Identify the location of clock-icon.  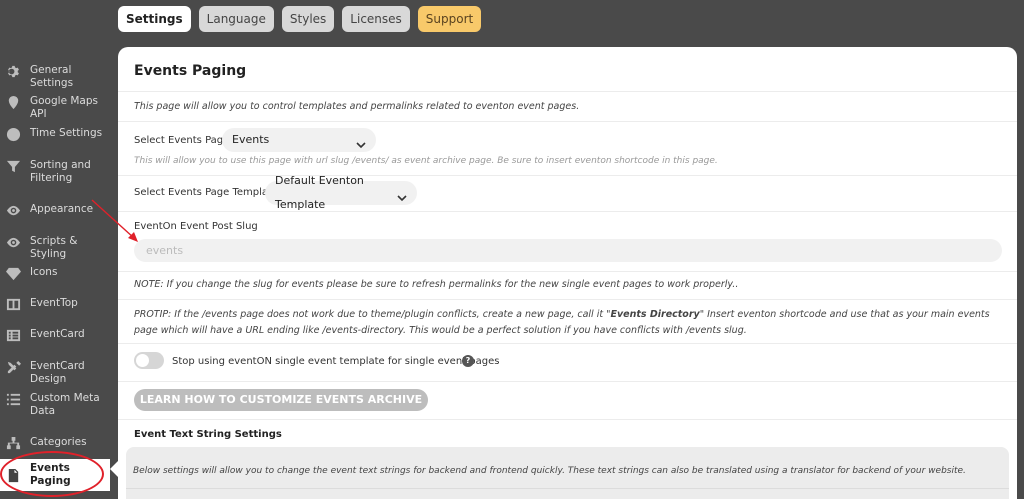
(13, 134).